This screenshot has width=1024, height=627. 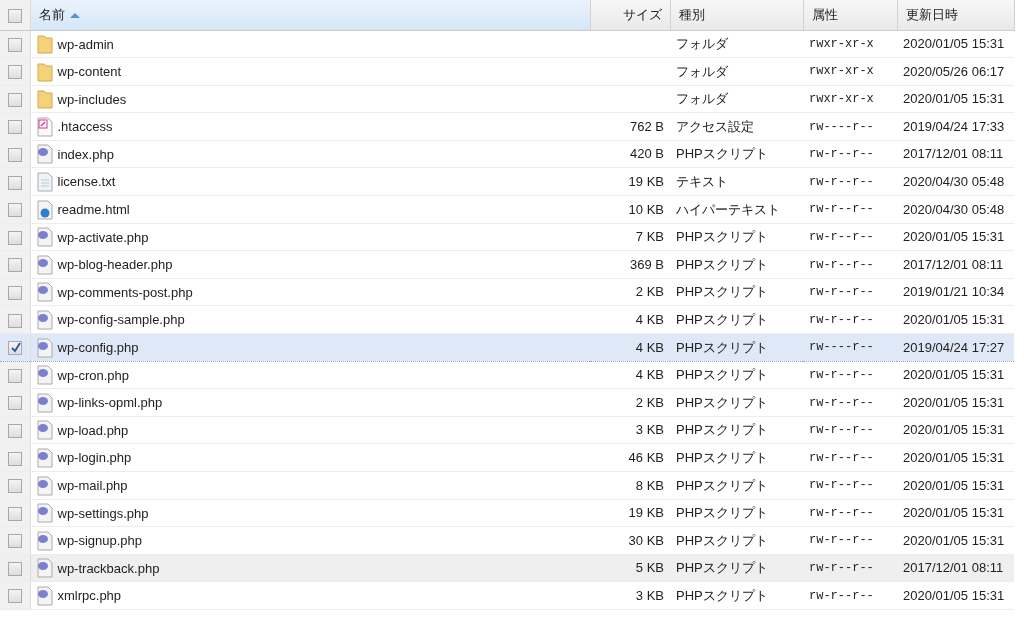 I want to click on file-name: wp-config-sample.php, so click(x=121, y=320).